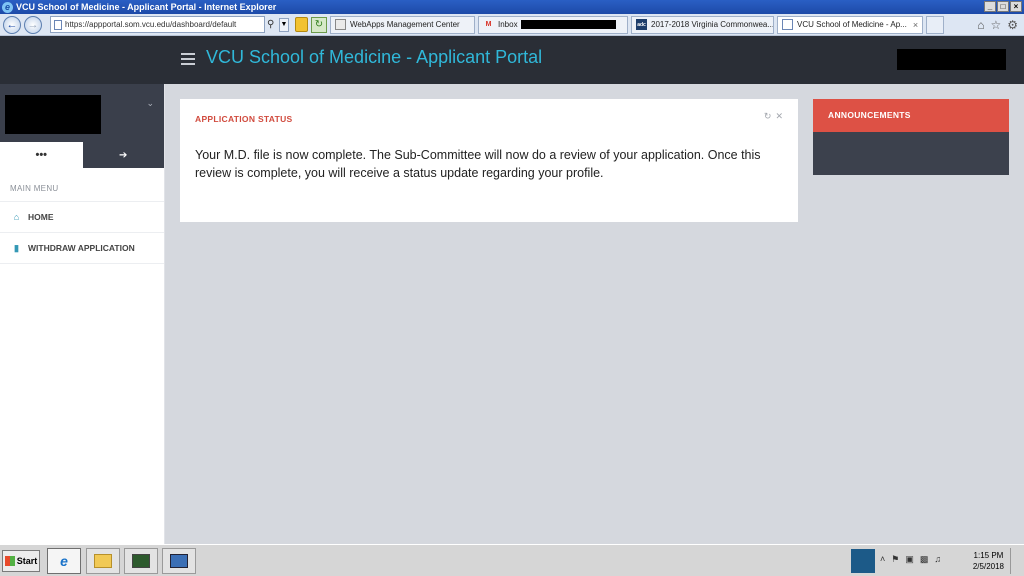 Image resolution: width=1024 pixels, height=576 pixels. Describe the element at coordinates (9, 561) in the screenshot. I see `windows-logo-icon` at that location.